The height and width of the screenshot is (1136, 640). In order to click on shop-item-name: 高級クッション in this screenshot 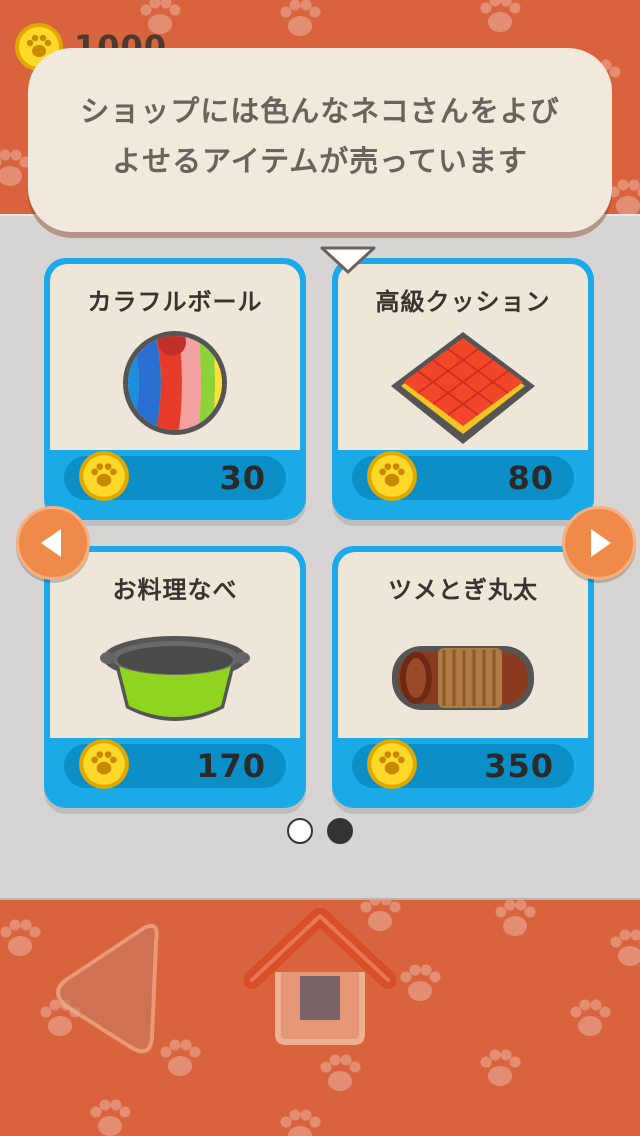, I will do `click(463, 302)`.